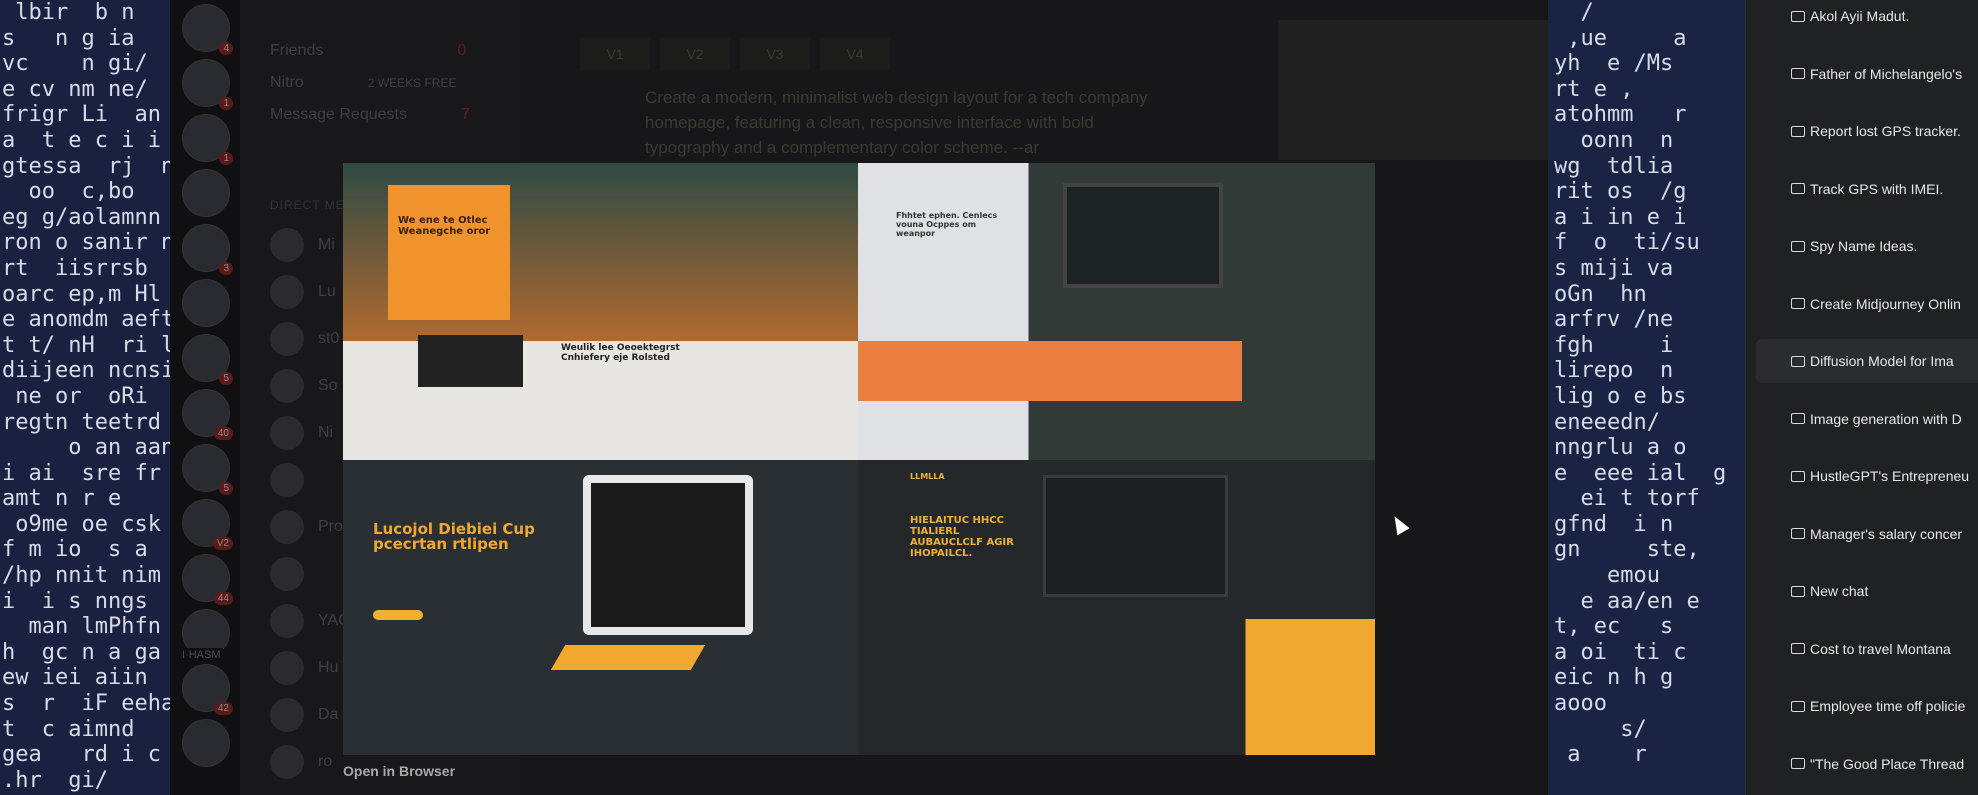  Describe the element at coordinates (449, 252) in the screenshot. I see `hero-card: We ene te Otlec Weanegche oror` at that location.